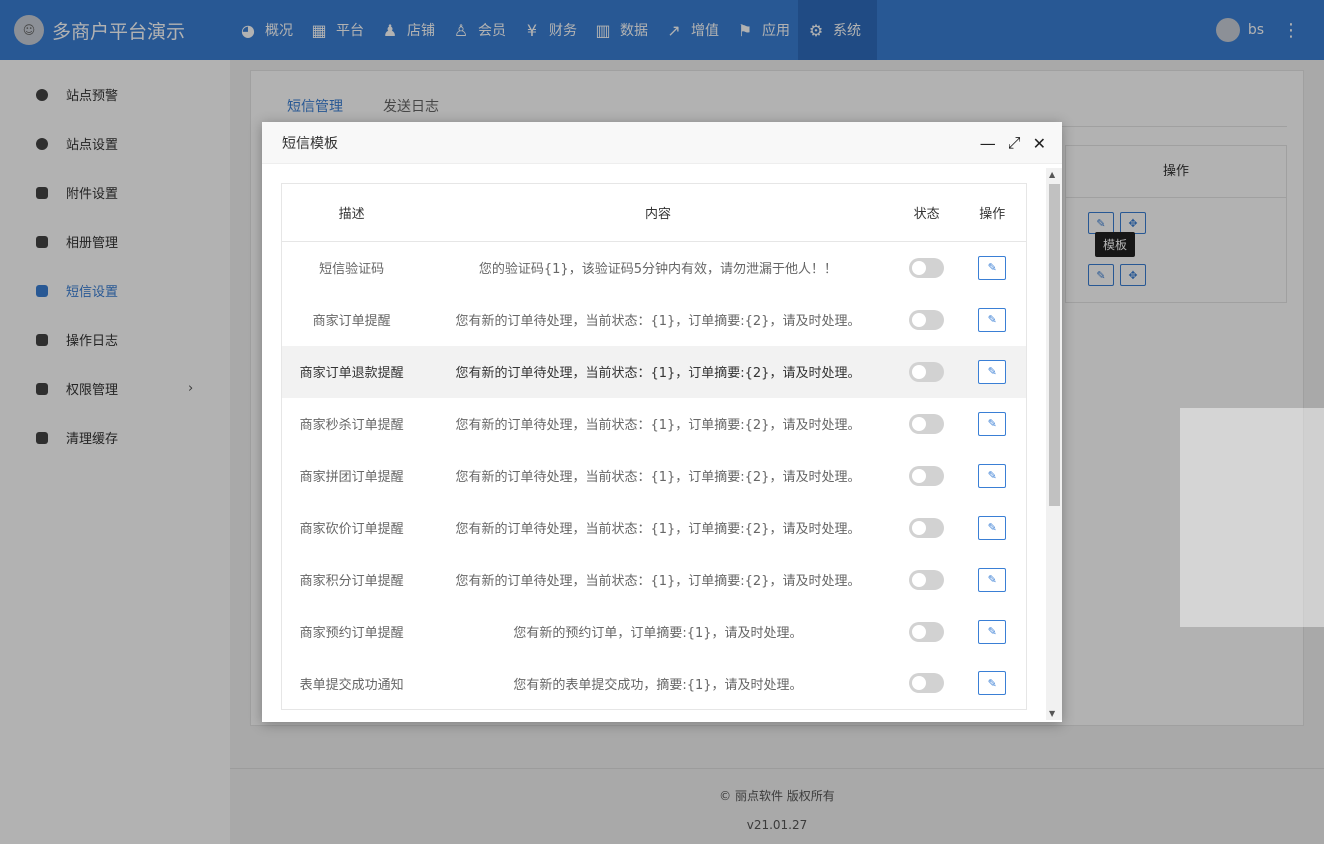  I want to click on dialog-tools: — ⤢ ✕, so click(1007, 143).